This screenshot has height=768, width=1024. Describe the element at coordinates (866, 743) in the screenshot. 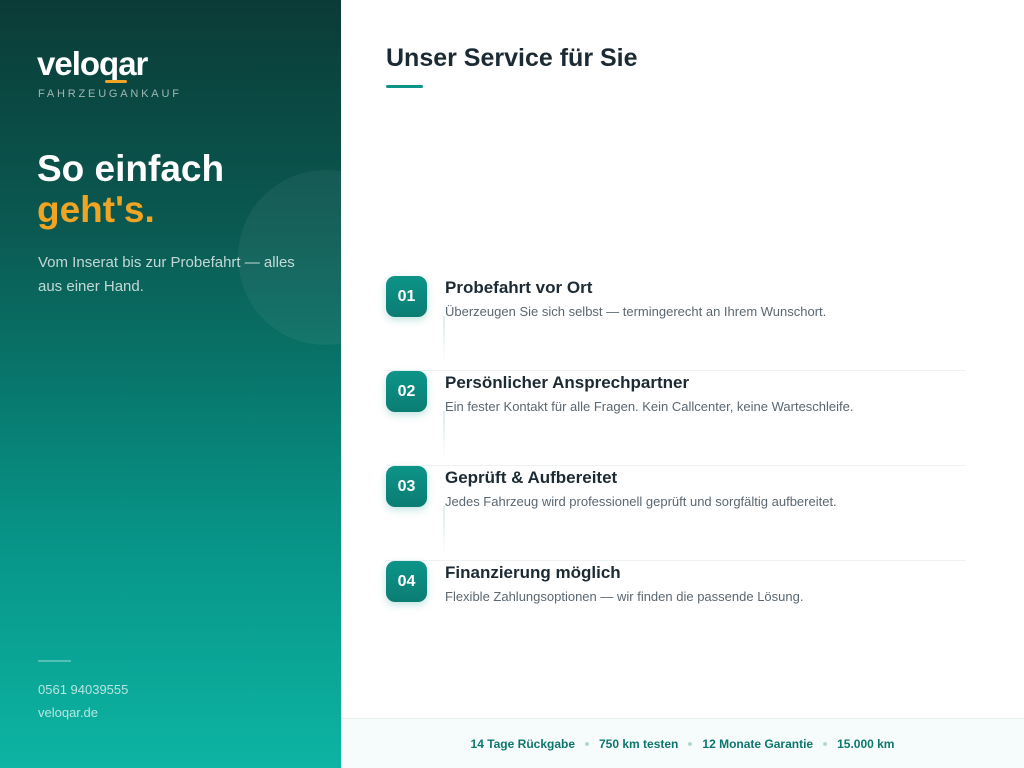

I see `footer-benefit-mileage: 15.000 km` at that location.